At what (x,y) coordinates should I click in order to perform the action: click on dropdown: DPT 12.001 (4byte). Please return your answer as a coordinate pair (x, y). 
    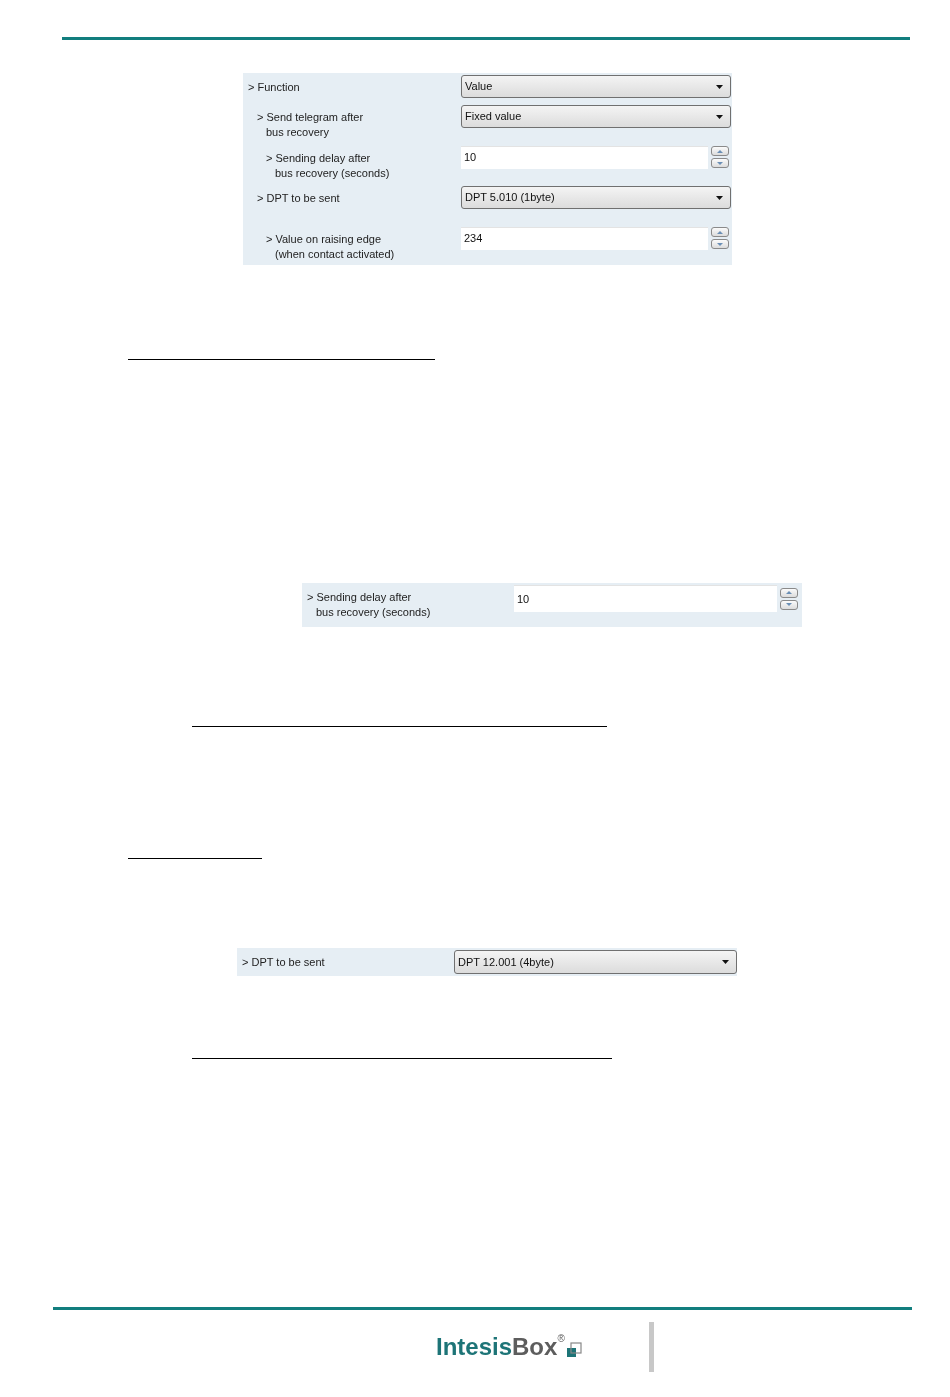
    Looking at the image, I should click on (595, 962).